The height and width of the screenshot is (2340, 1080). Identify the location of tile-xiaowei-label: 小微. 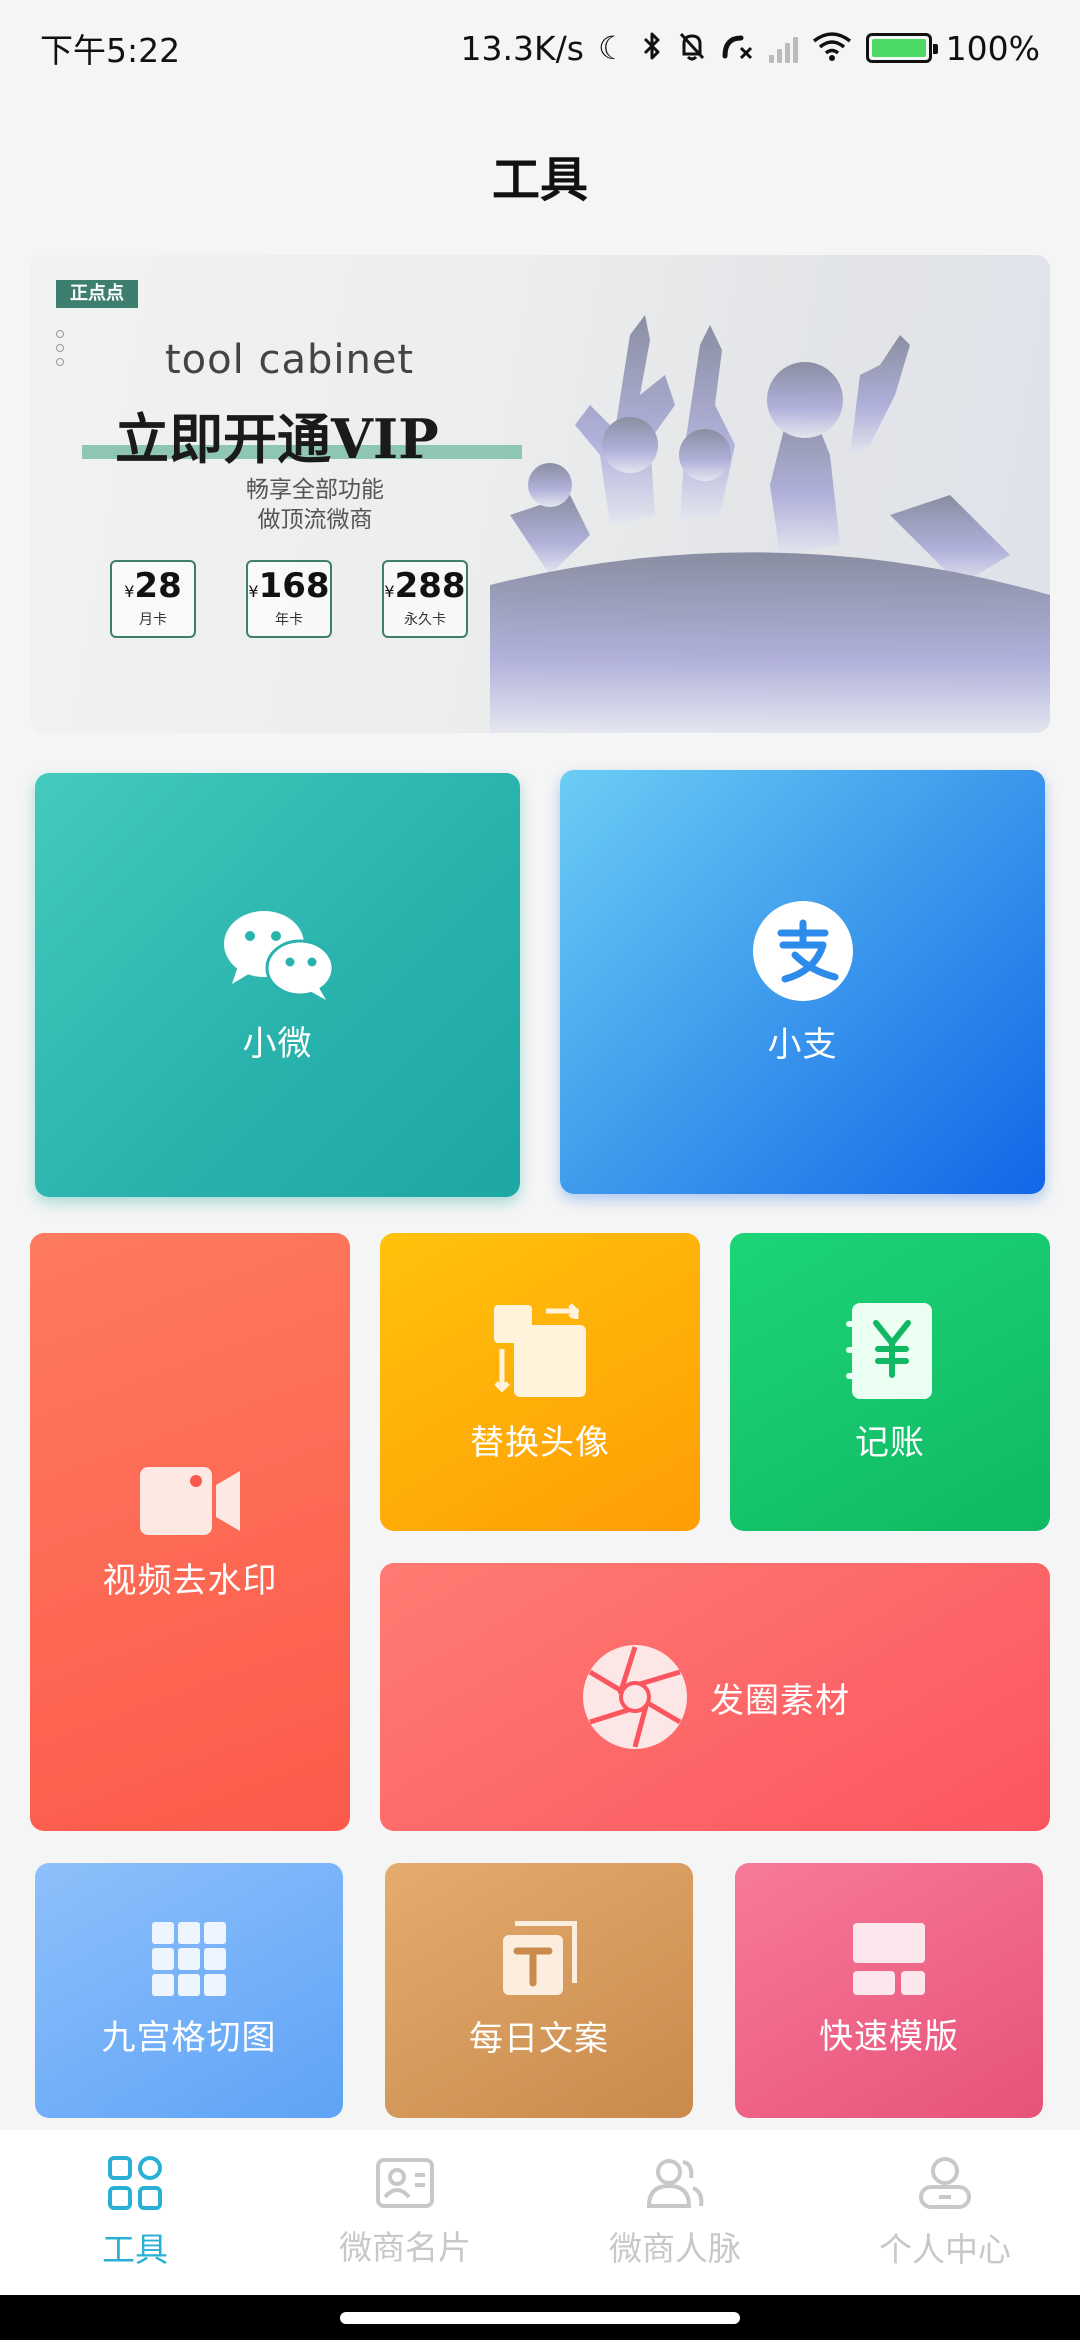
(277, 1043).